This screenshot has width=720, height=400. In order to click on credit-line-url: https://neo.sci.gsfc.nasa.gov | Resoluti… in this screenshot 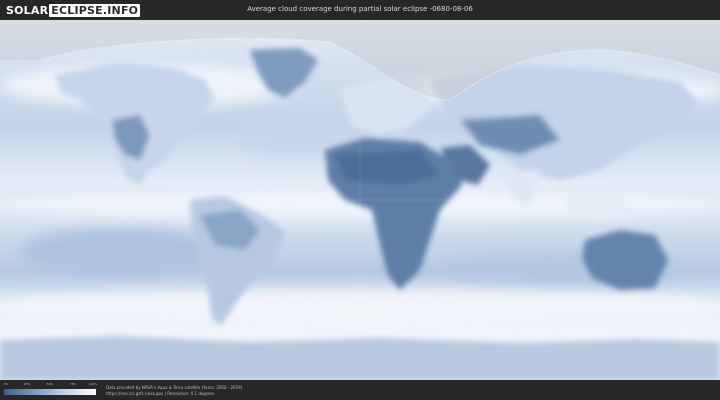, I will do `click(174, 394)`.